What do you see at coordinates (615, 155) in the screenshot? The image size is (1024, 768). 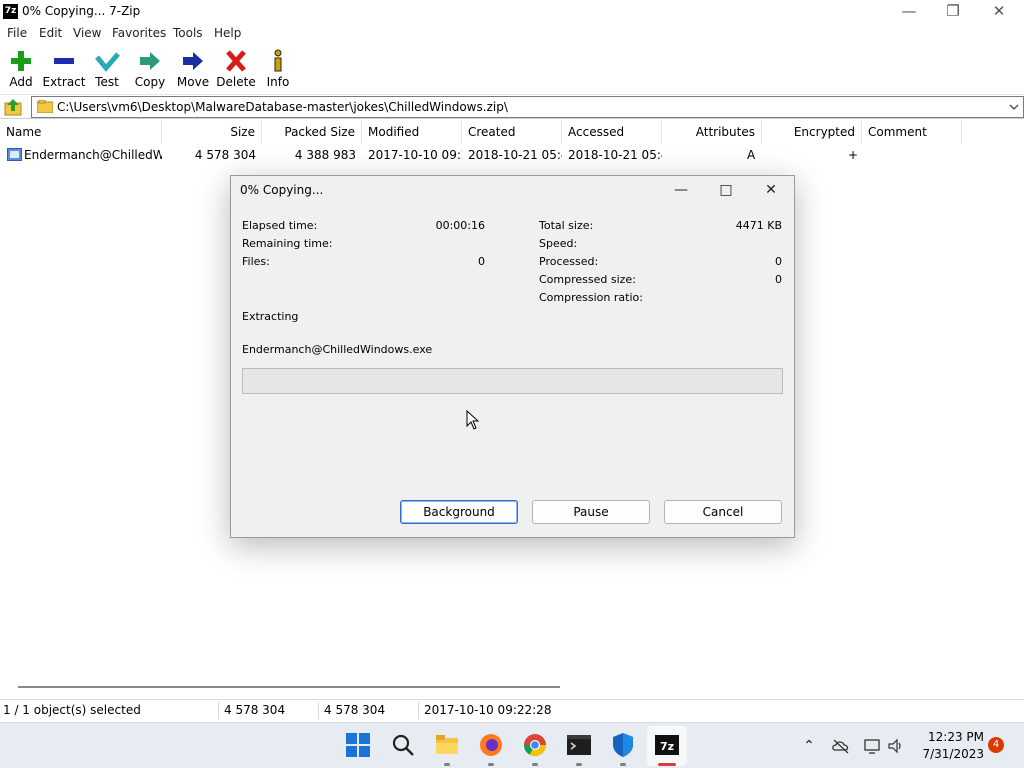 I see `cell-accessed: 2018-10-21 05:48` at bounding box center [615, 155].